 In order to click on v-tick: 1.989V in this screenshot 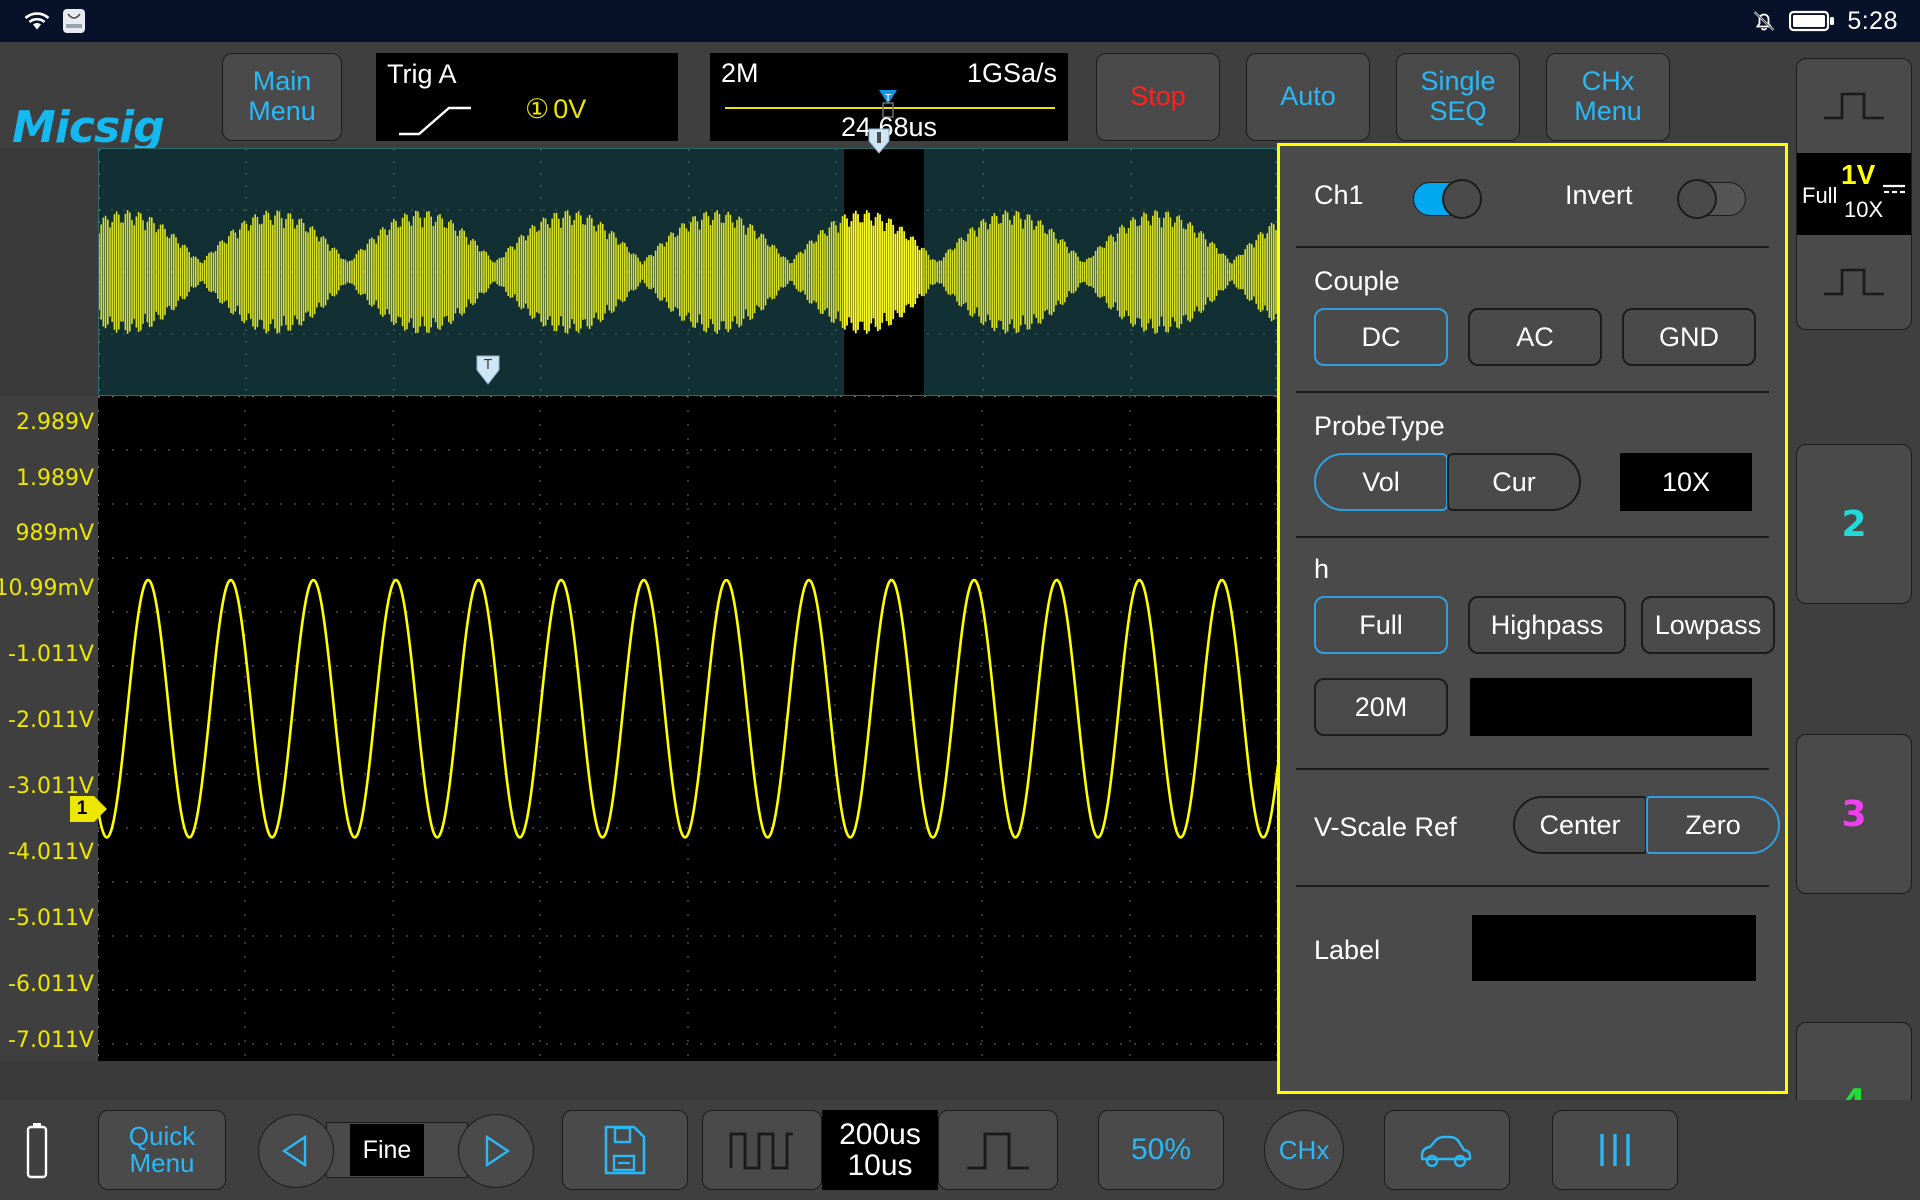, I will do `click(54, 478)`.